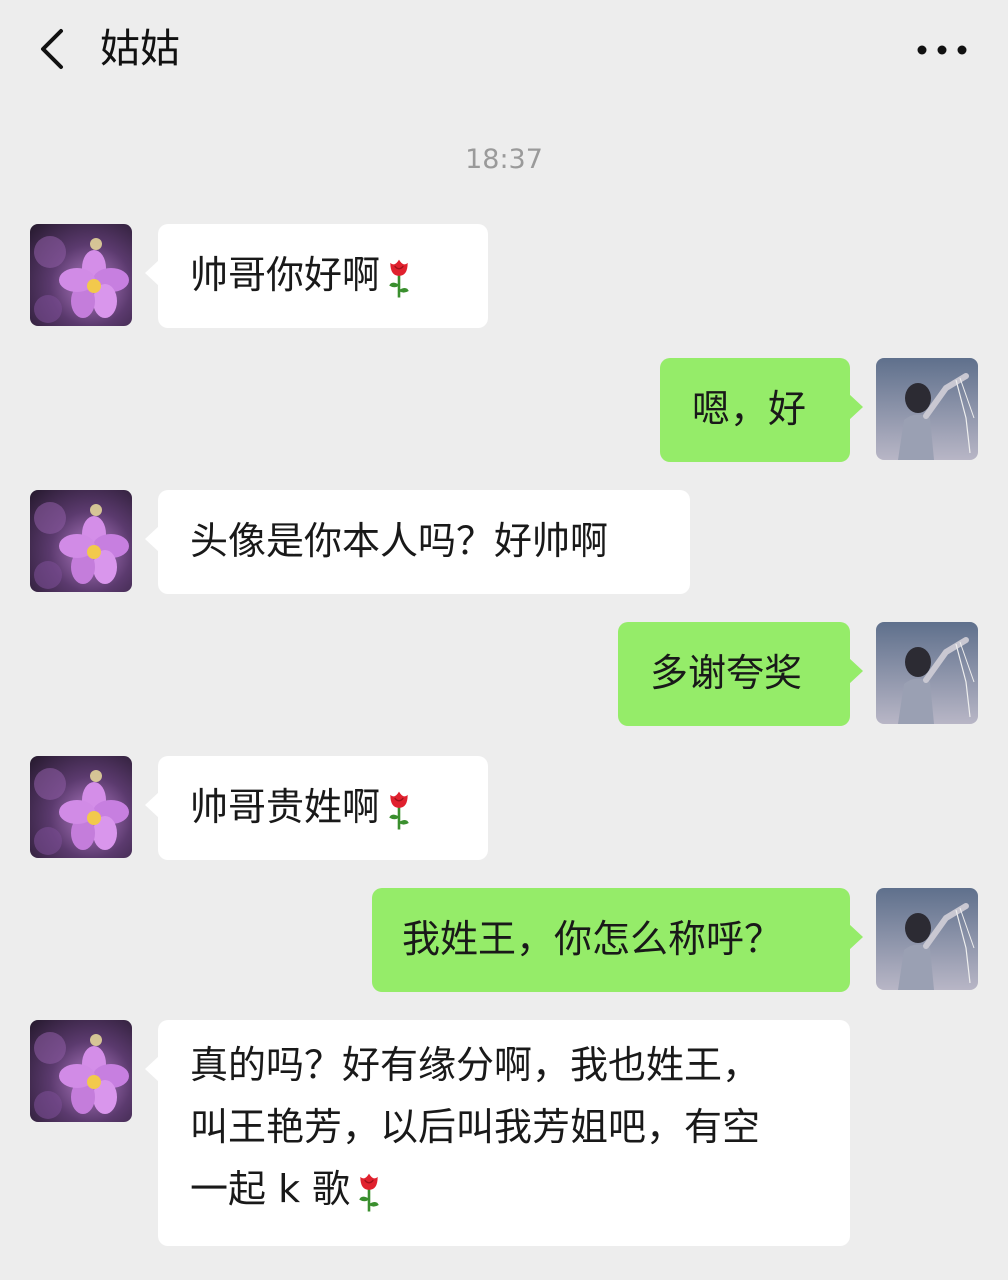 This screenshot has width=1008, height=1280. What do you see at coordinates (140, 49) in the screenshot?
I see `chat-title: 姑姑` at bounding box center [140, 49].